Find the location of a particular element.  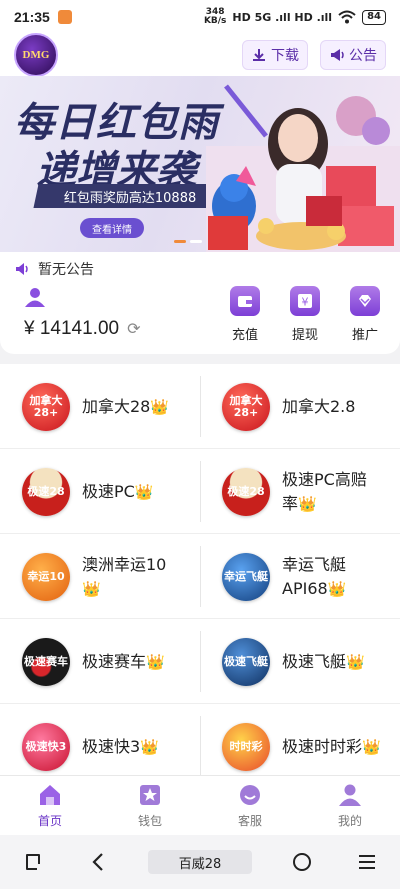

bottom-tab-bar: 首页 钱包 客服 我的 is located at coordinates (200, 805).